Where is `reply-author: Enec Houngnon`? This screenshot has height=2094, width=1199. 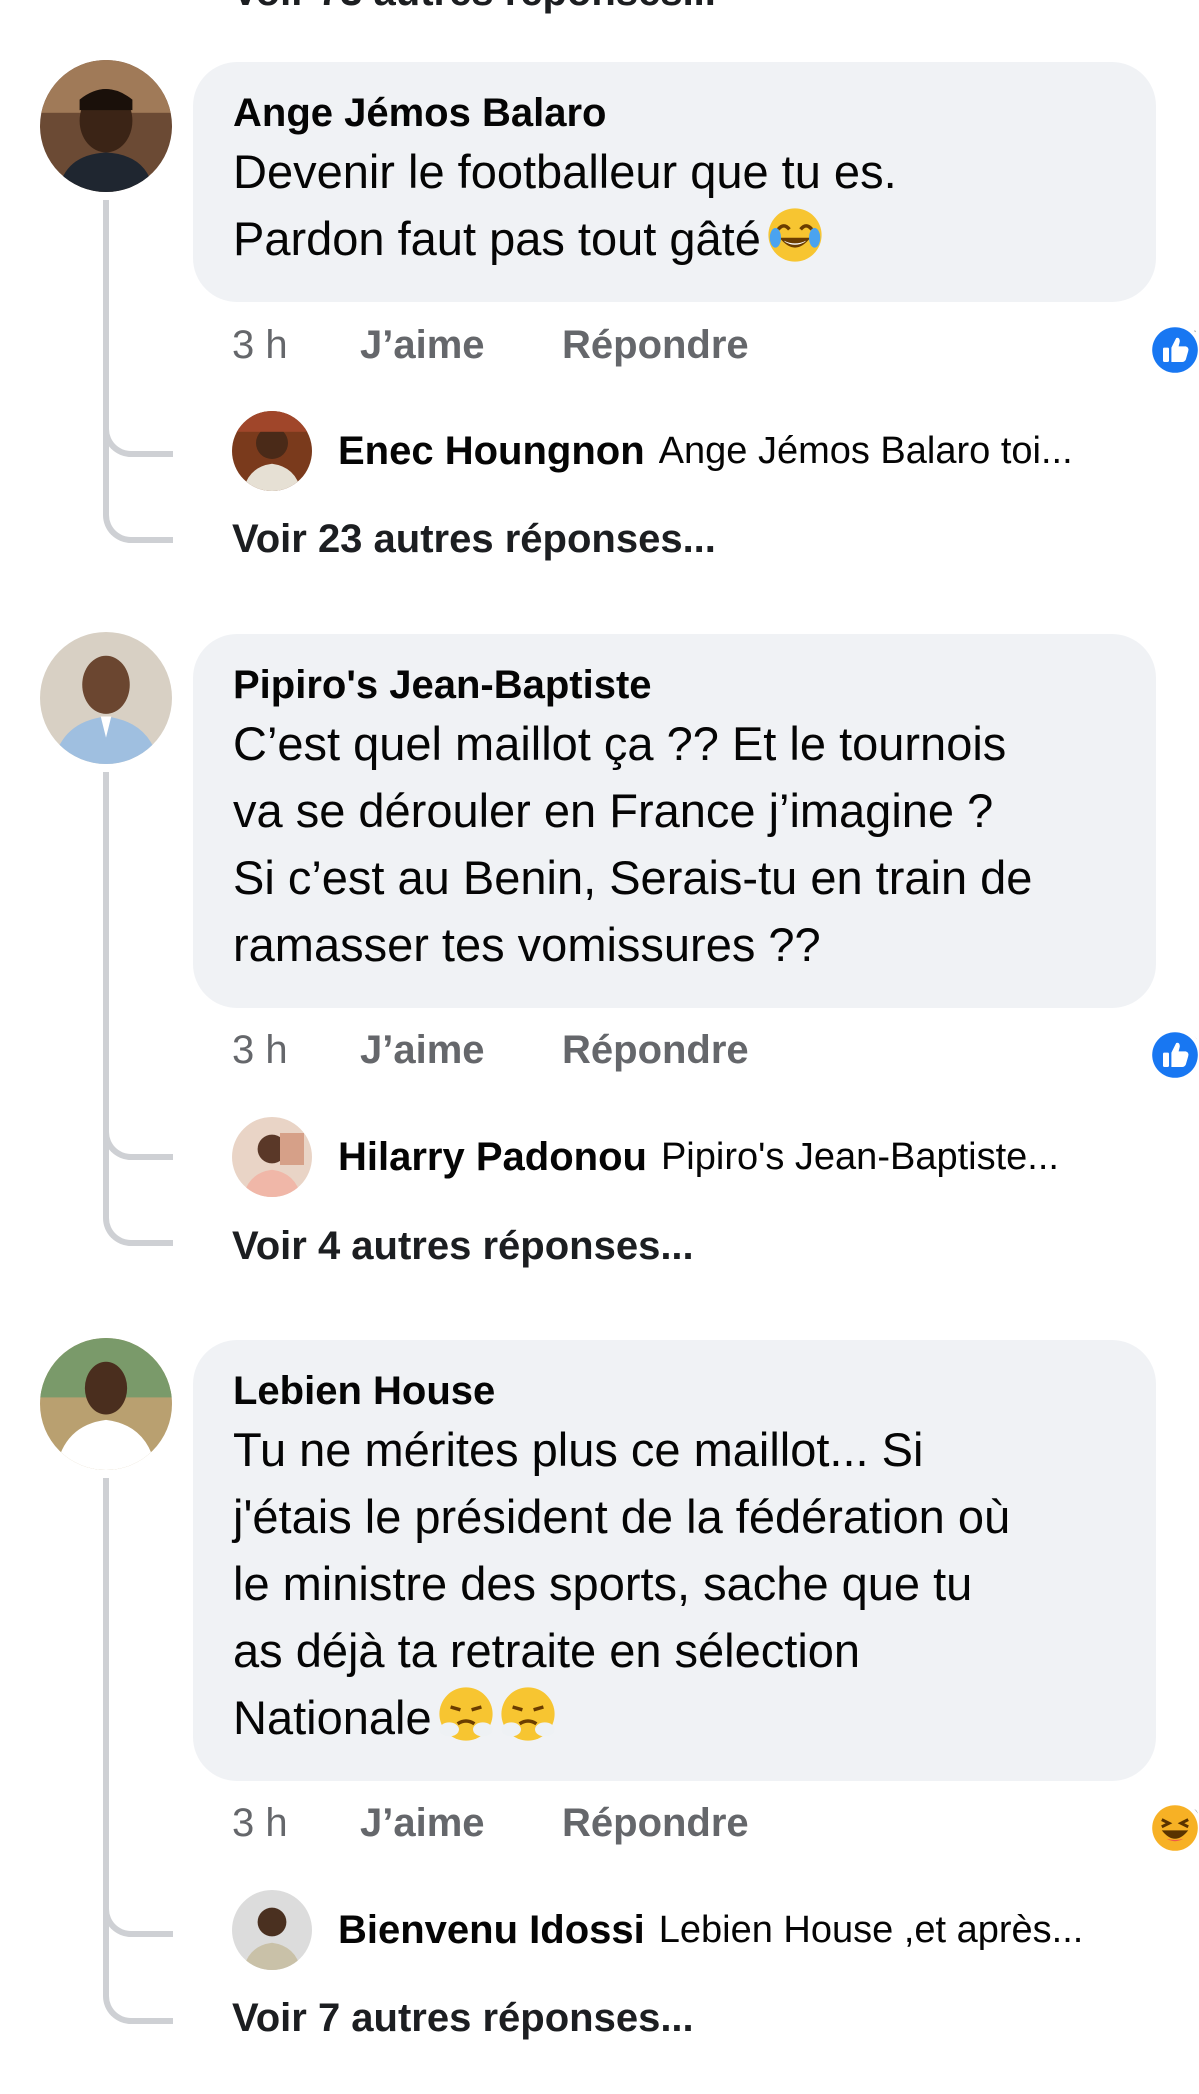 reply-author: Enec Houngnon is located at coordinates (491, 451).